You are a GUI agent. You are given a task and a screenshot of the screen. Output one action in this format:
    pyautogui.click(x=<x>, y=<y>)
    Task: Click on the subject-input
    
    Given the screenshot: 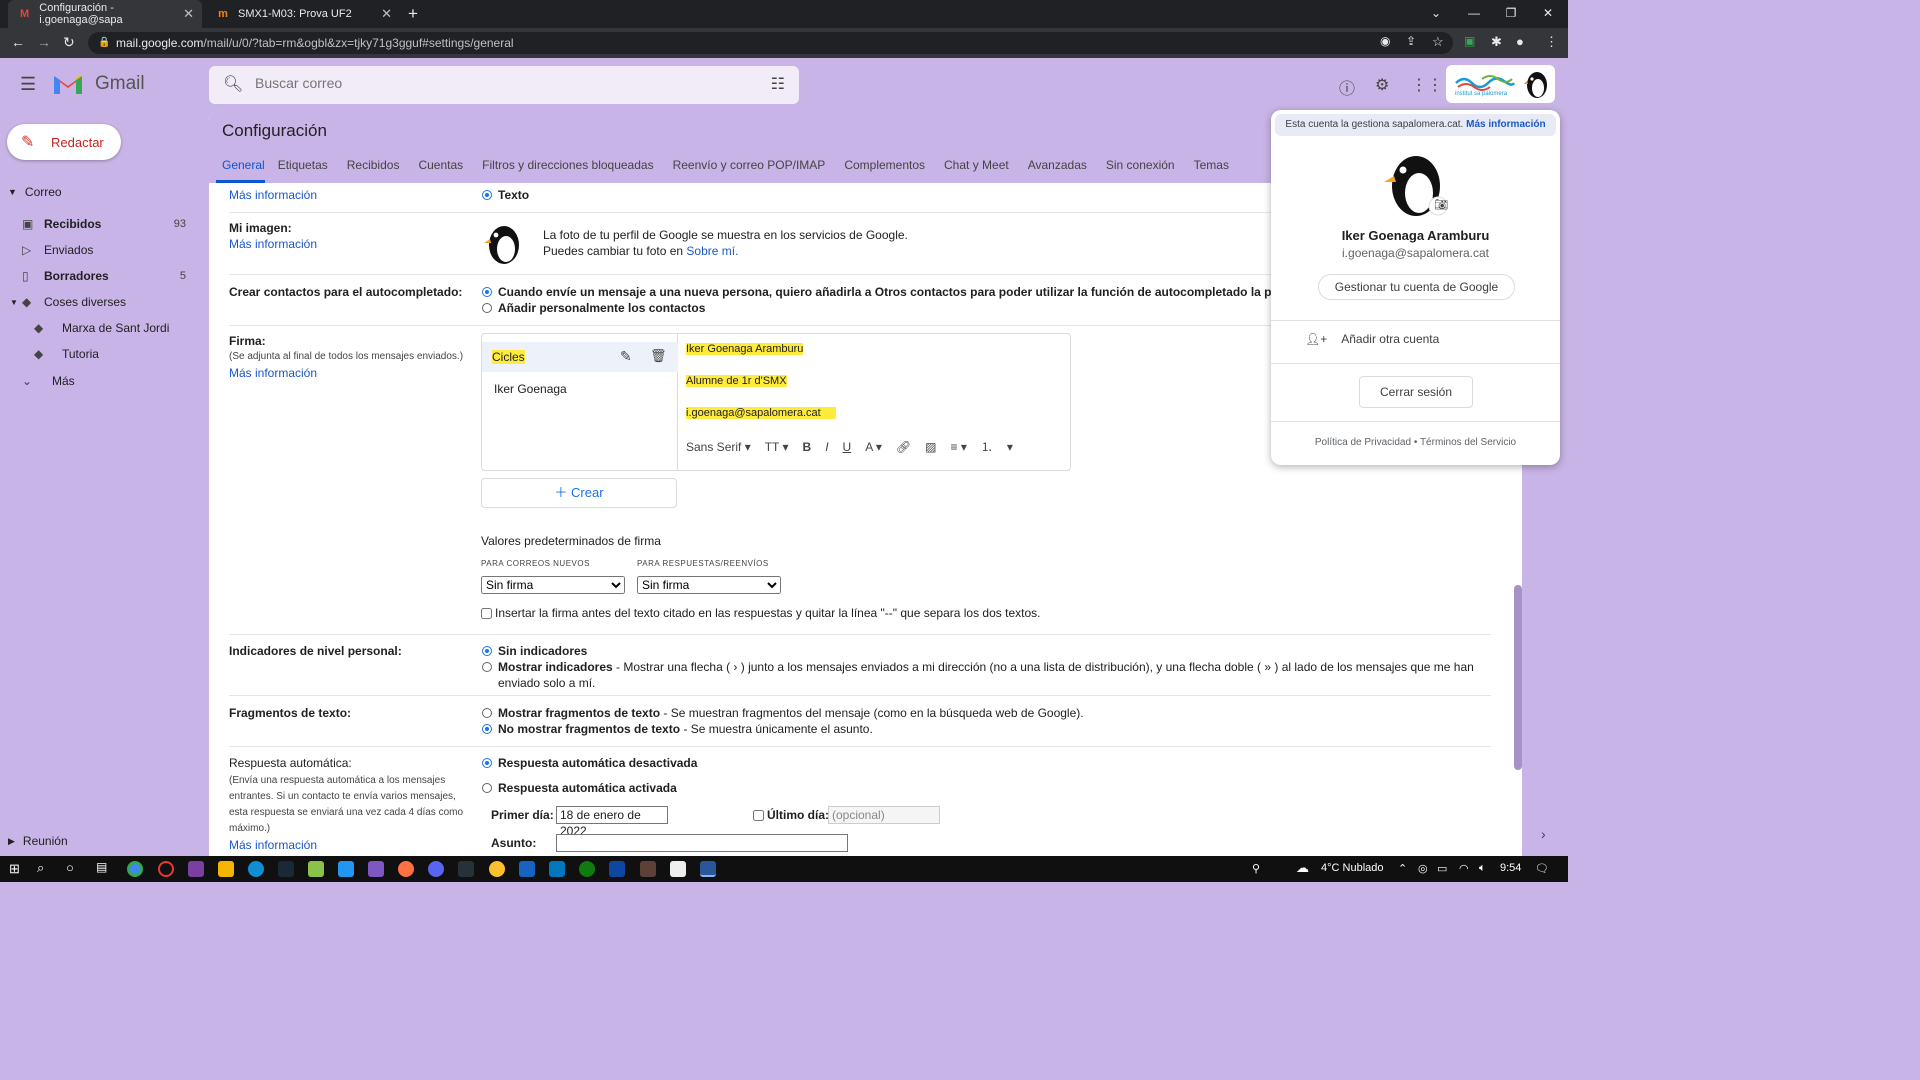 What is the action you would take?
    pyautogui.click(x=702, y=843)
    